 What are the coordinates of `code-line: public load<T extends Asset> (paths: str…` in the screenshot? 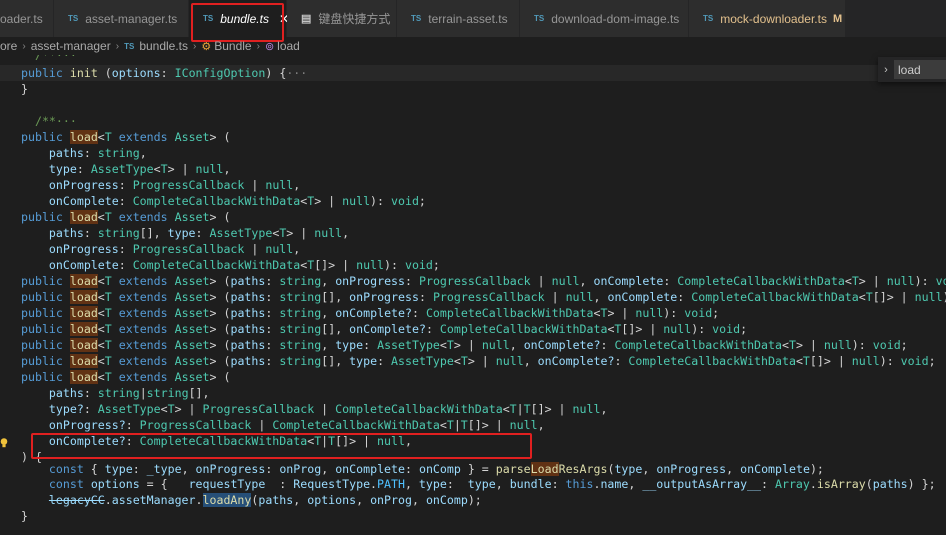 It's located at (473, 297).